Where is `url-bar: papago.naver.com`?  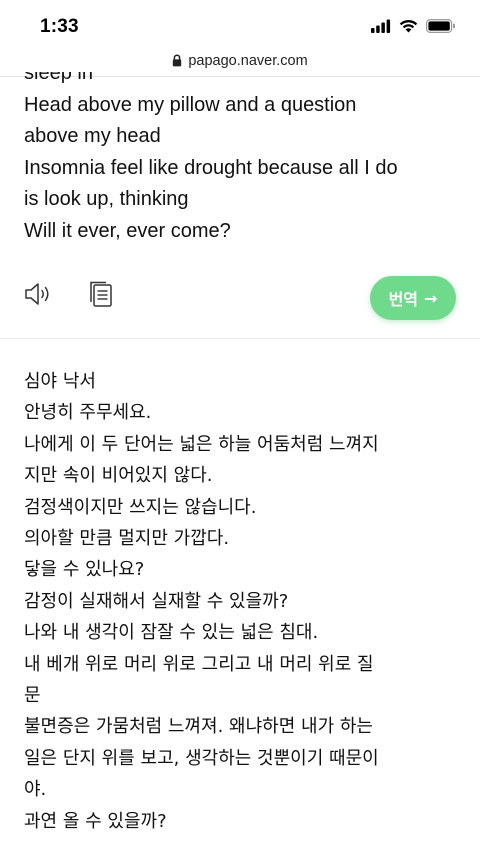 url-bar: papago.naver.com is located at coordinates (240, 61).